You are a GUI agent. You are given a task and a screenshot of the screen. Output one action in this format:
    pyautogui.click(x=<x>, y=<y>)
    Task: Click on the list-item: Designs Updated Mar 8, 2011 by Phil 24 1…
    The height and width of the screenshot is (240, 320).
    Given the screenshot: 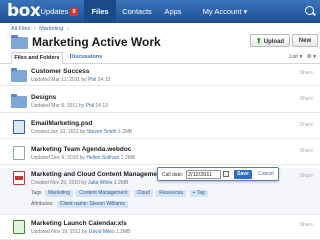 What is the action you would take?
    pyautogui.click(x=160, y=102)
    